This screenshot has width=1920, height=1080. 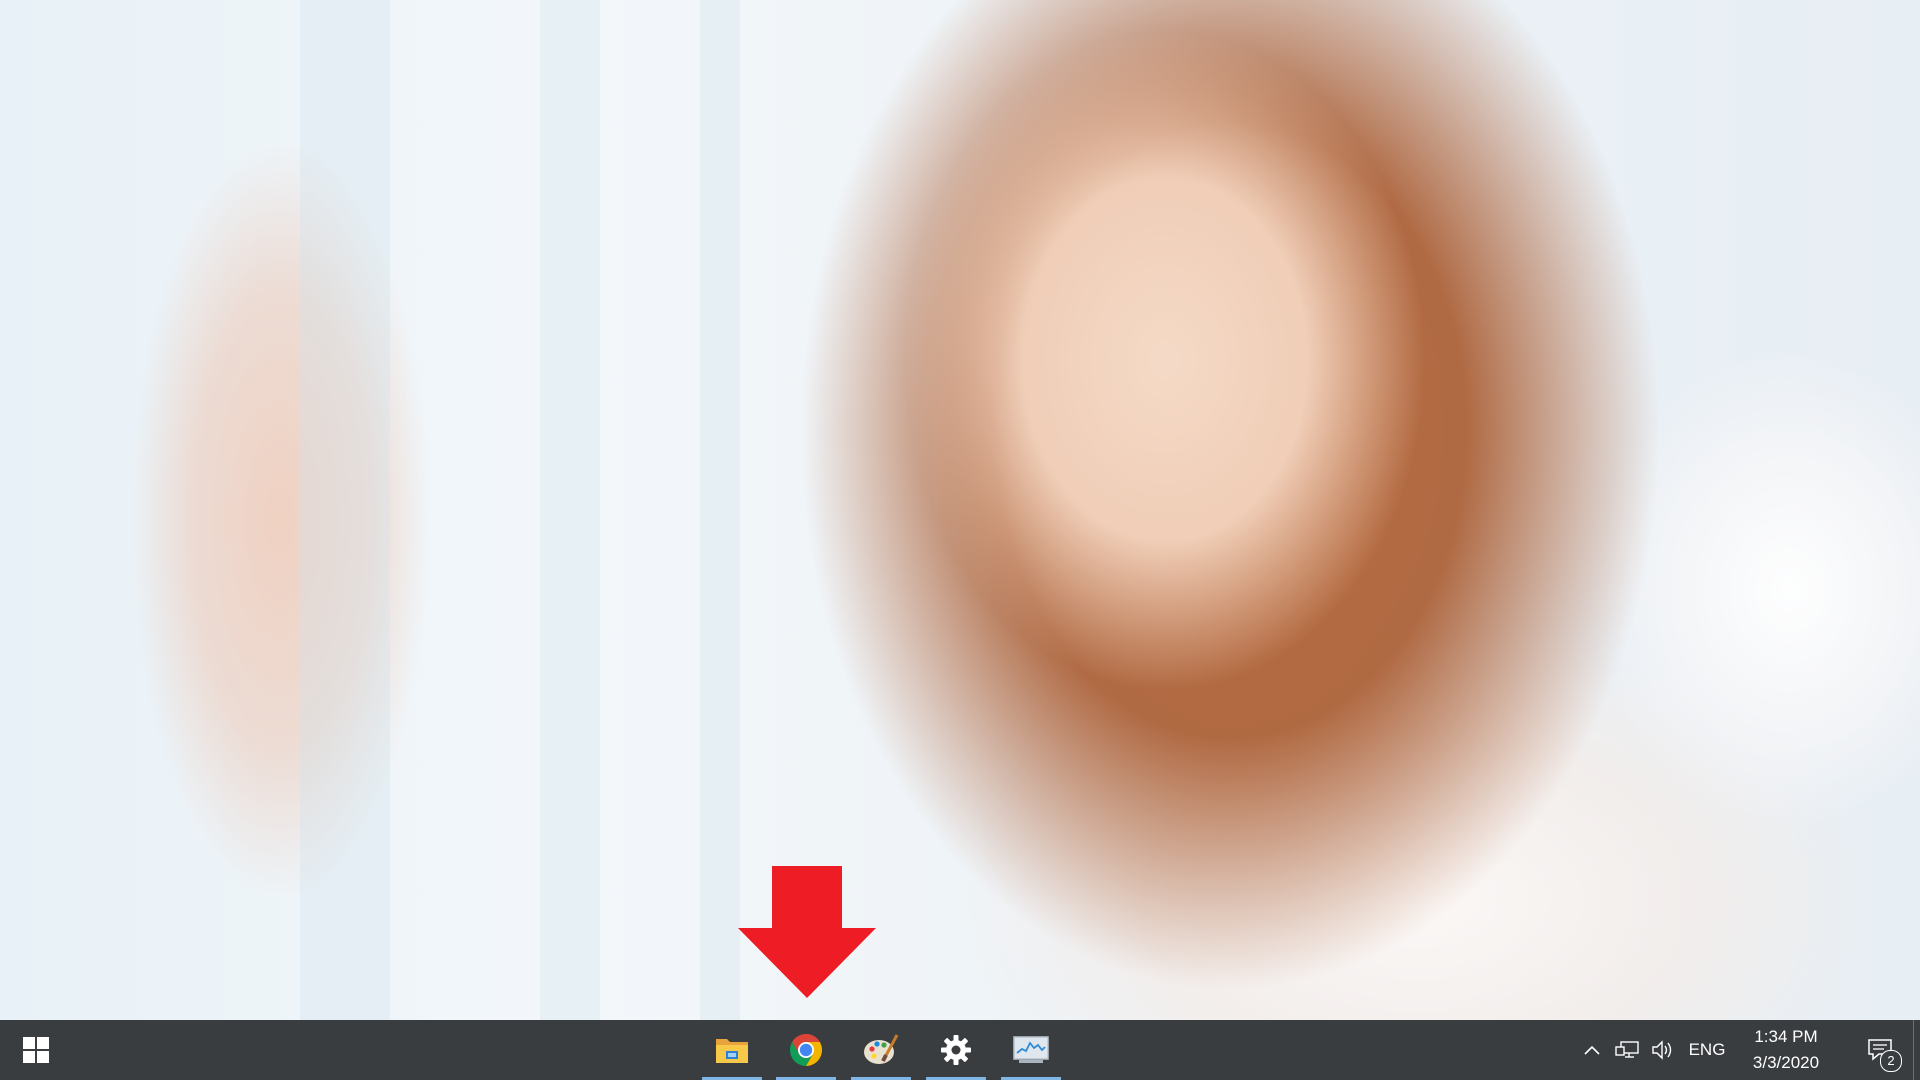 I want to click on start-button, so click(x=36, y=1050).